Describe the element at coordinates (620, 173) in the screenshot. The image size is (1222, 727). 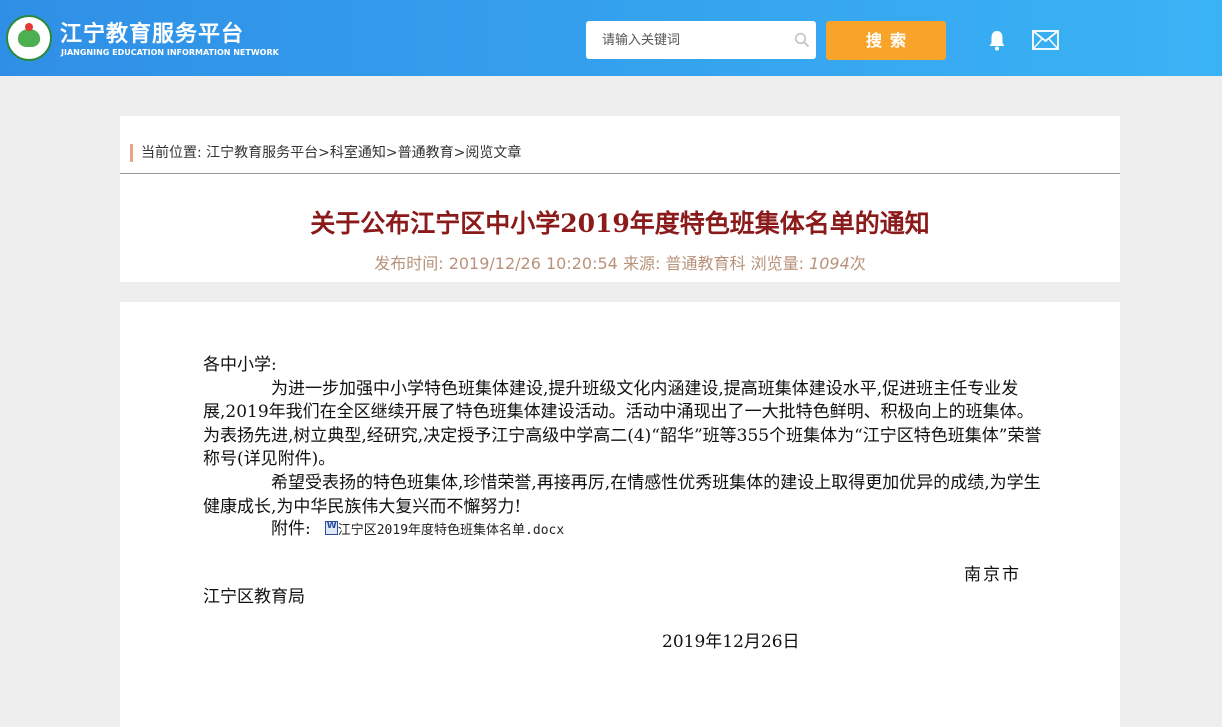
I see `divider` at that location.